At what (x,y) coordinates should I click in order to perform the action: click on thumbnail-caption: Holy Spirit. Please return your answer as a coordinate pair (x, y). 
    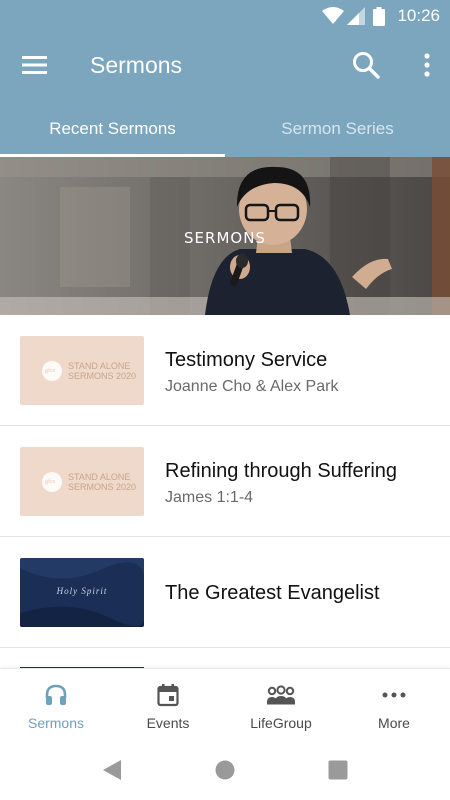
    Looking at the image, I should click on (82, 591).